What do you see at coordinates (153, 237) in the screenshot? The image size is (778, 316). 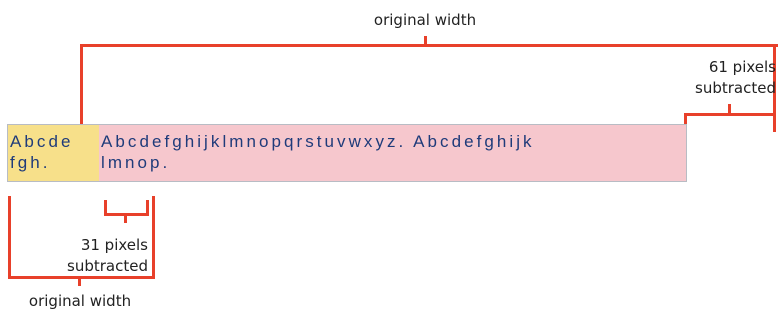 I see `bottom-bracket-right-leg` at bounding box center [153, 237].